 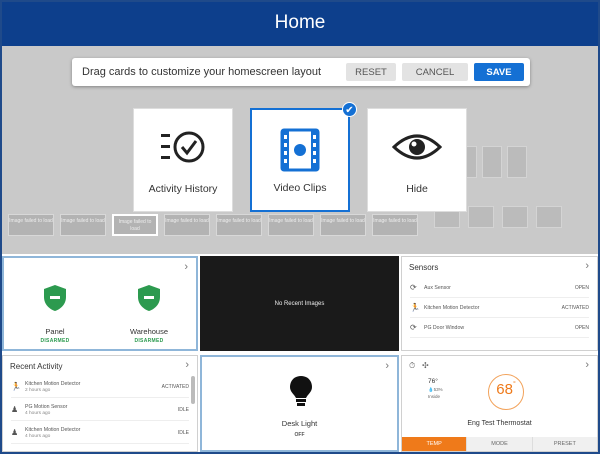 What do you see at coordinates (100, 410) in the screenshot?
I see `activity-row: ♟ PG Motion Sensor 4 hours ago IDLE` at bounding box center [100, 410].